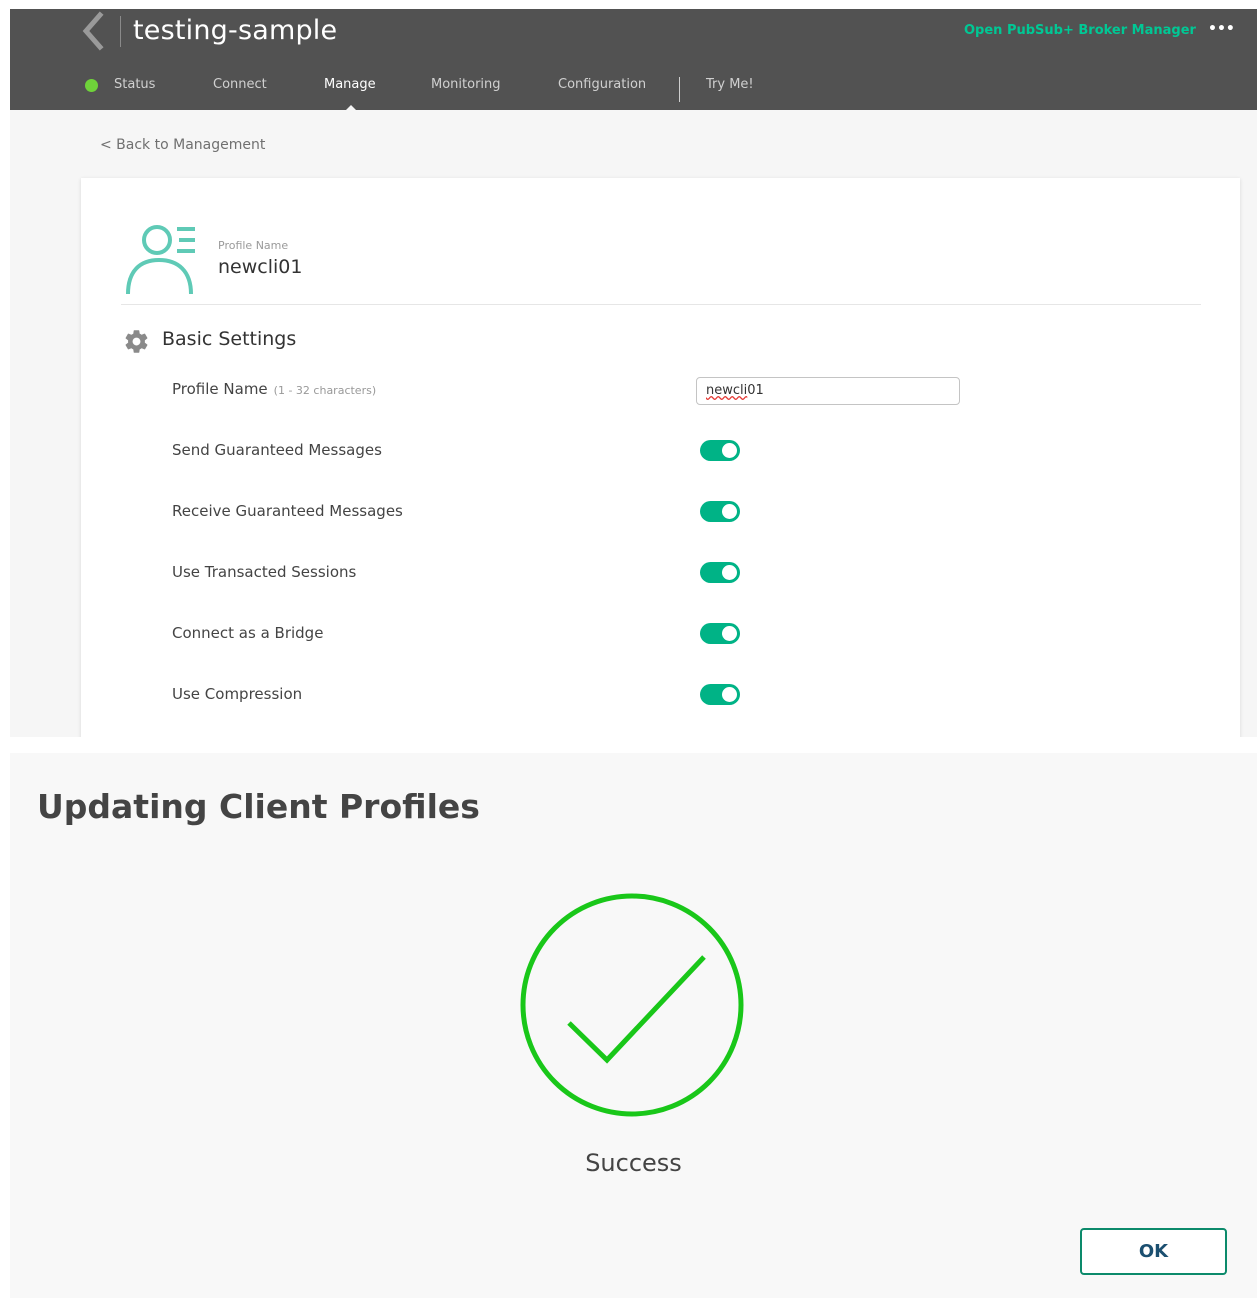  What do you see at coordinates (350, 85) in the screenshot?
I see `nav-tab-manage: Manage` at bounding box center [350, 85].